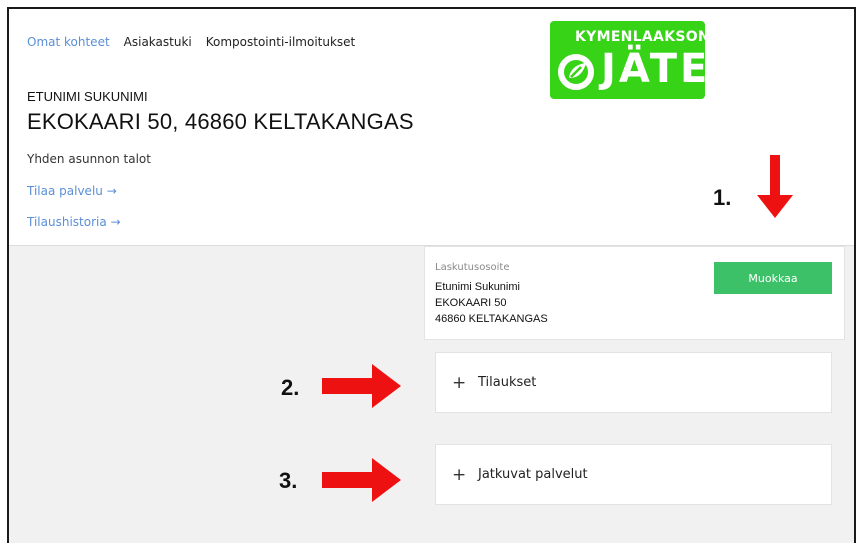 The image size is (861, 543). I want to click on annotation-number-2: 2., so click(290, 387).